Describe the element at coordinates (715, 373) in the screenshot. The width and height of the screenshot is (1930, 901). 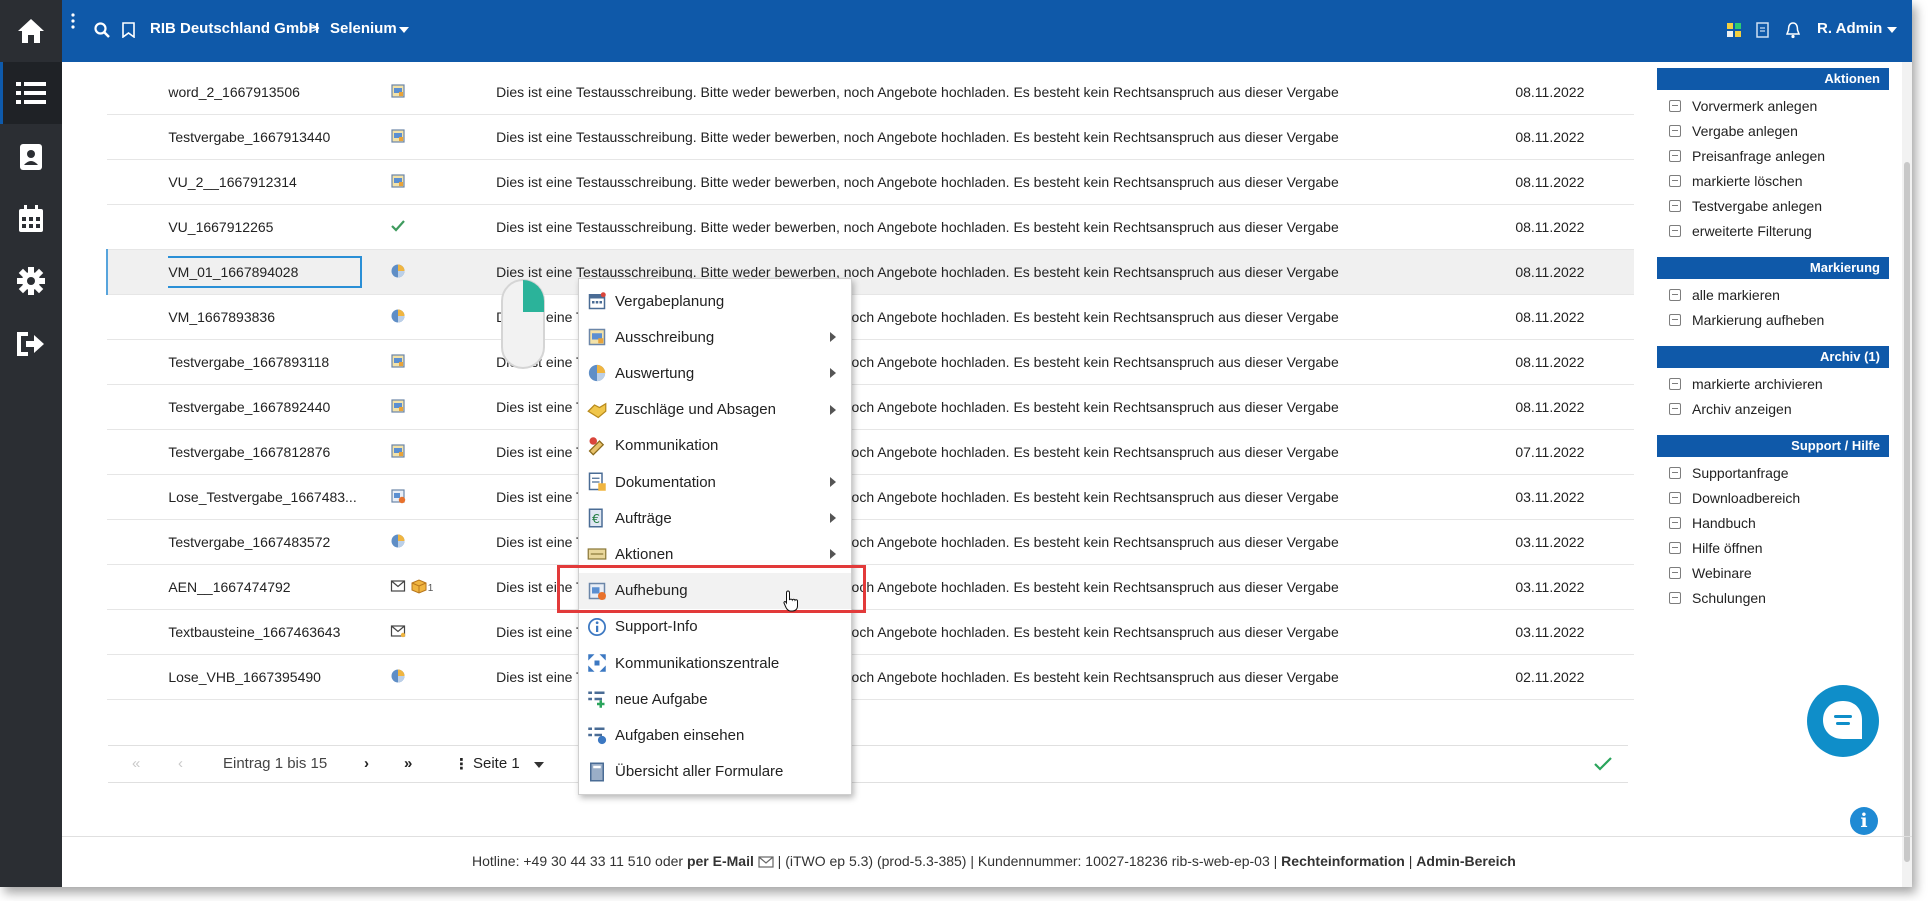
I see `context-menu-item: Auswertung` at that location.